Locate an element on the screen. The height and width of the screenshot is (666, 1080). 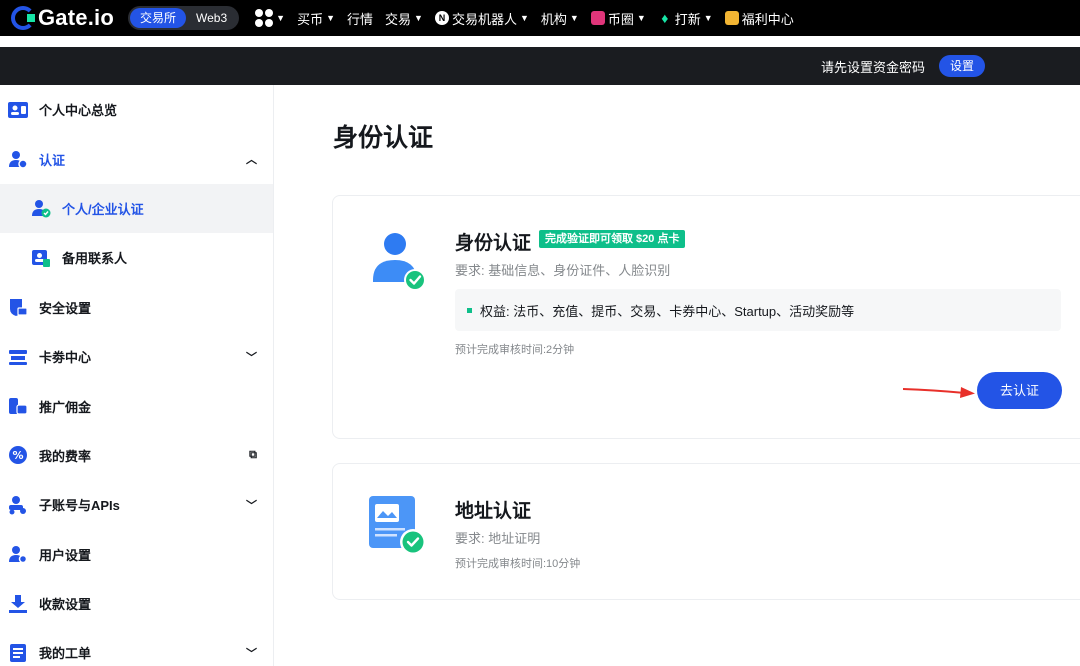
identity-card-title: 身份认证 is located at coordinates (493, 243).